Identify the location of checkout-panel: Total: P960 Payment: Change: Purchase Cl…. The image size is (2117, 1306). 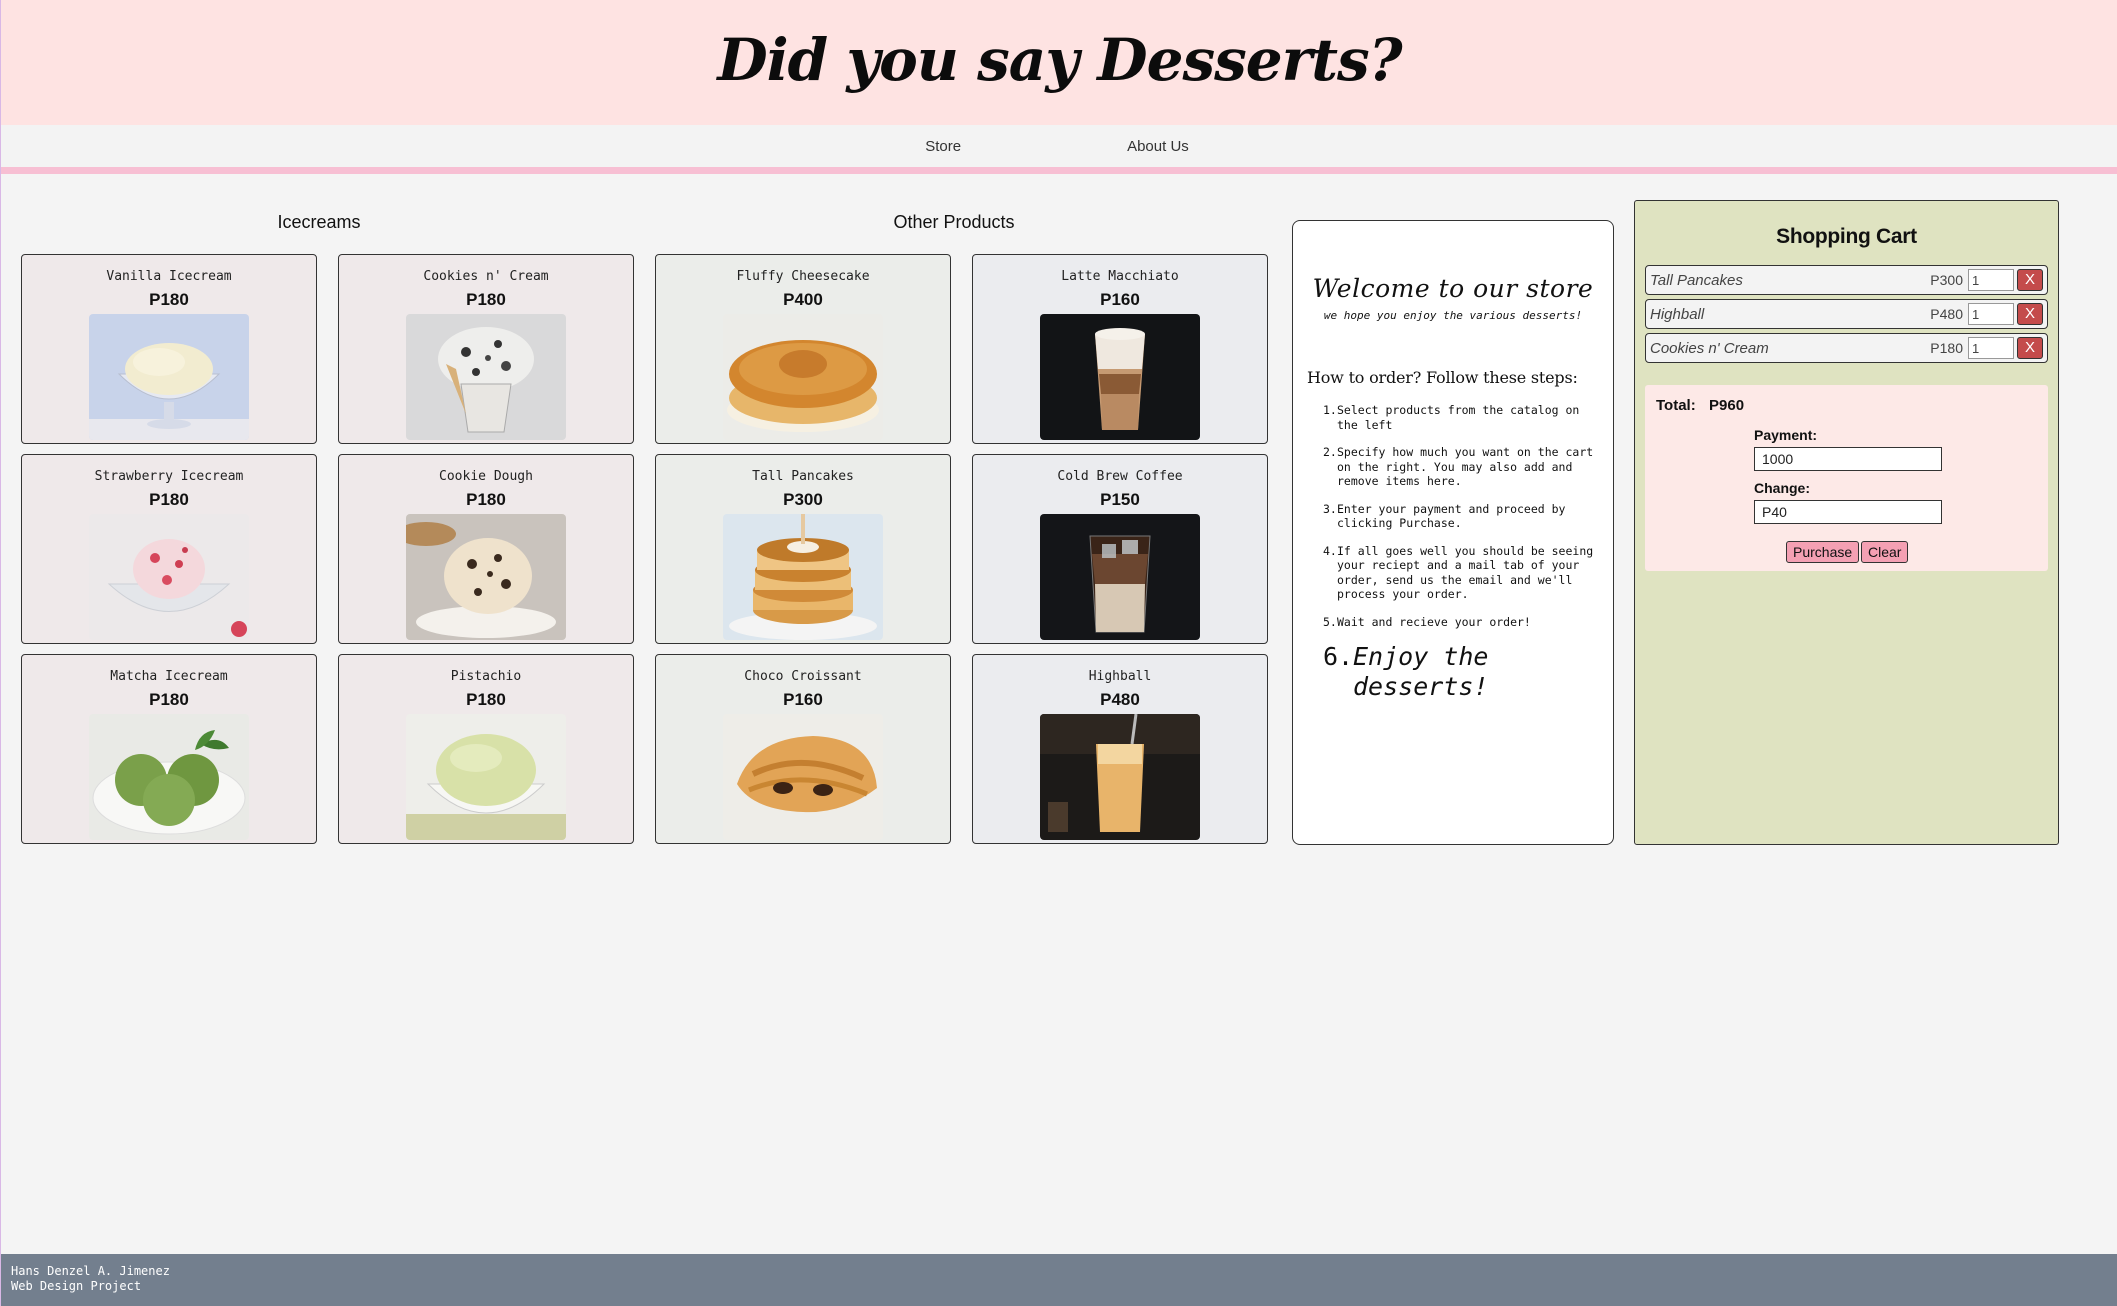
(1846, 478).